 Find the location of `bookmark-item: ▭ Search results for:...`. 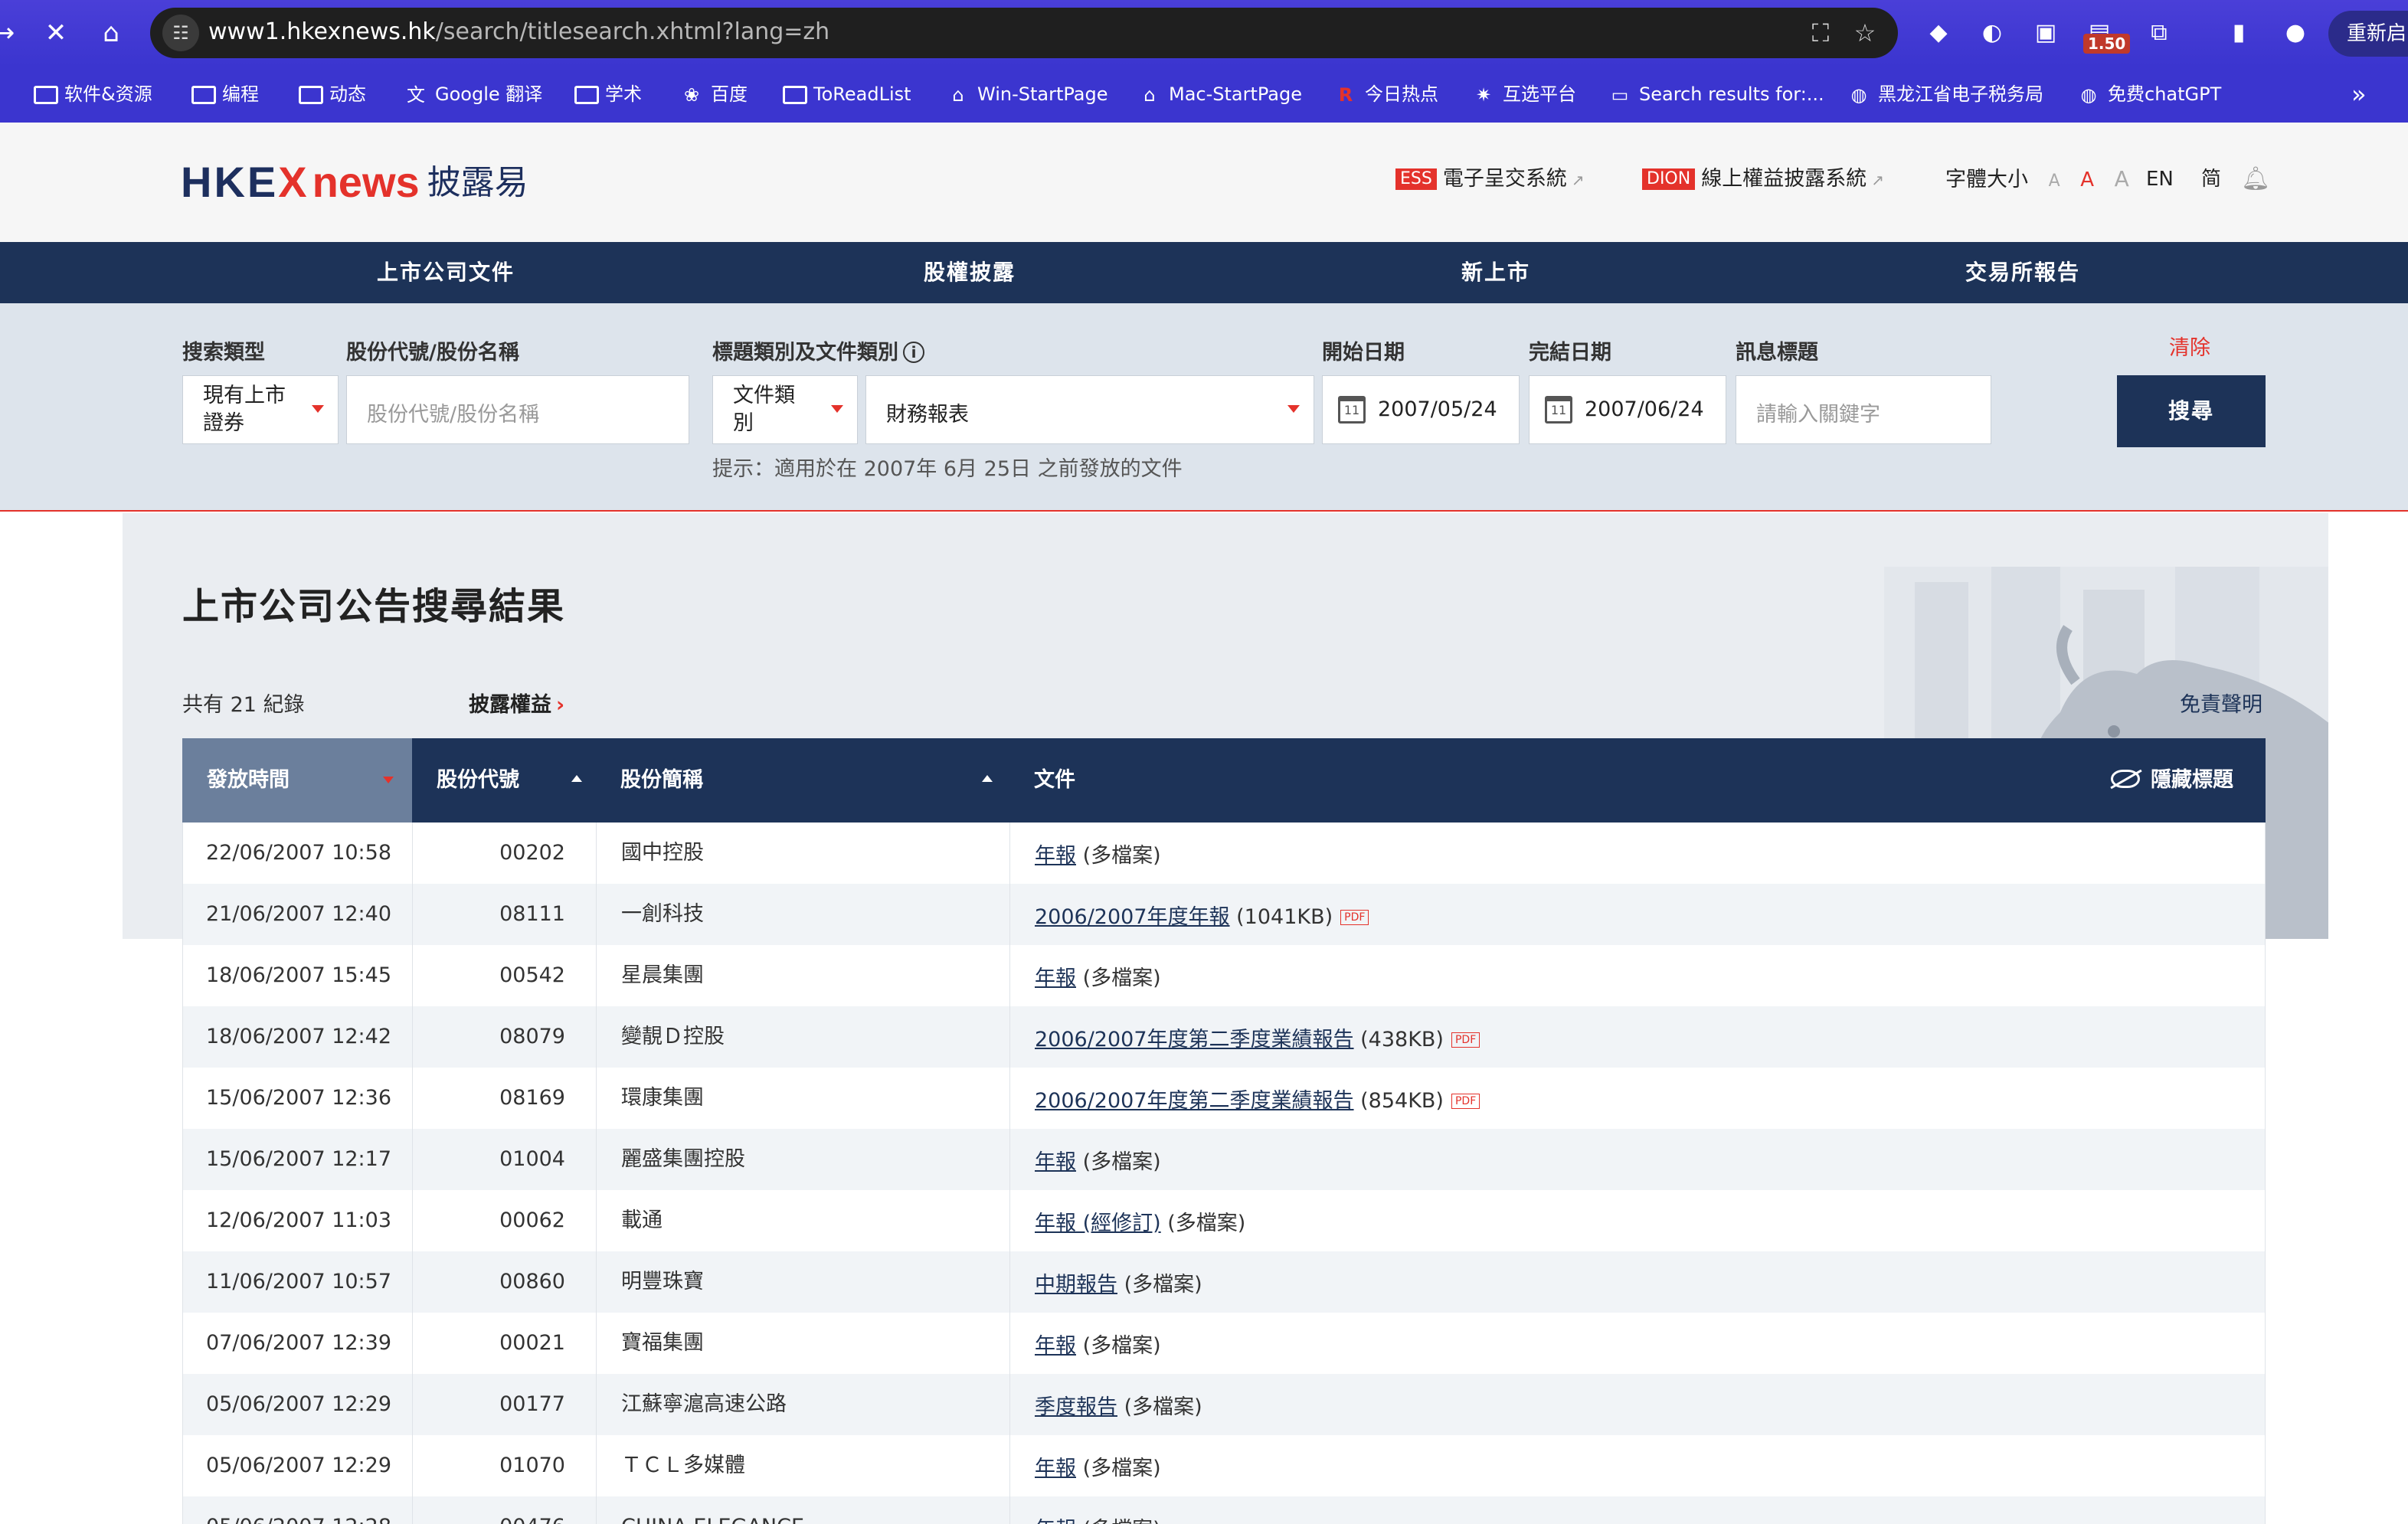

bookmark-item: ▭ Search results for:... is located at coordinates (1715, 94).